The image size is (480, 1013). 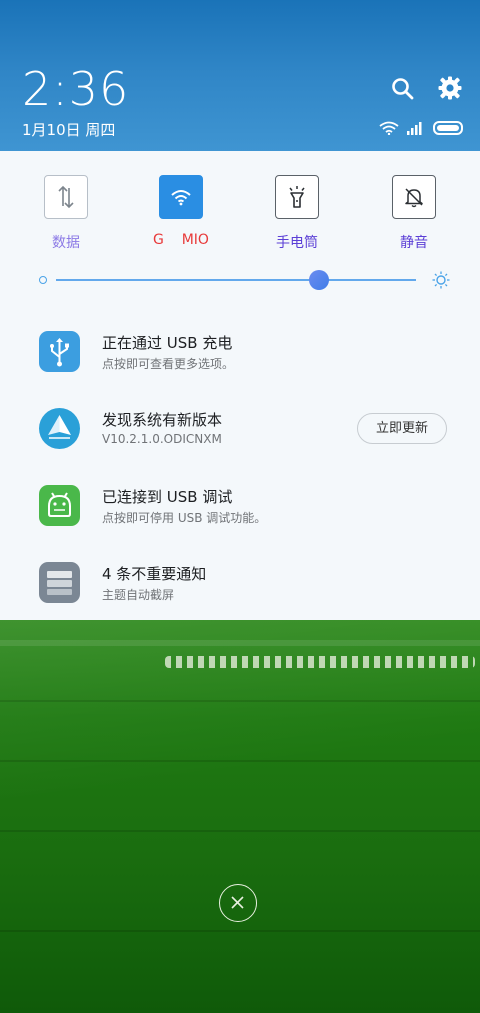 What do you see at coordinates (59, 582) in the screenshot?
I see `stack-icon` at bounding box center [59, 582].